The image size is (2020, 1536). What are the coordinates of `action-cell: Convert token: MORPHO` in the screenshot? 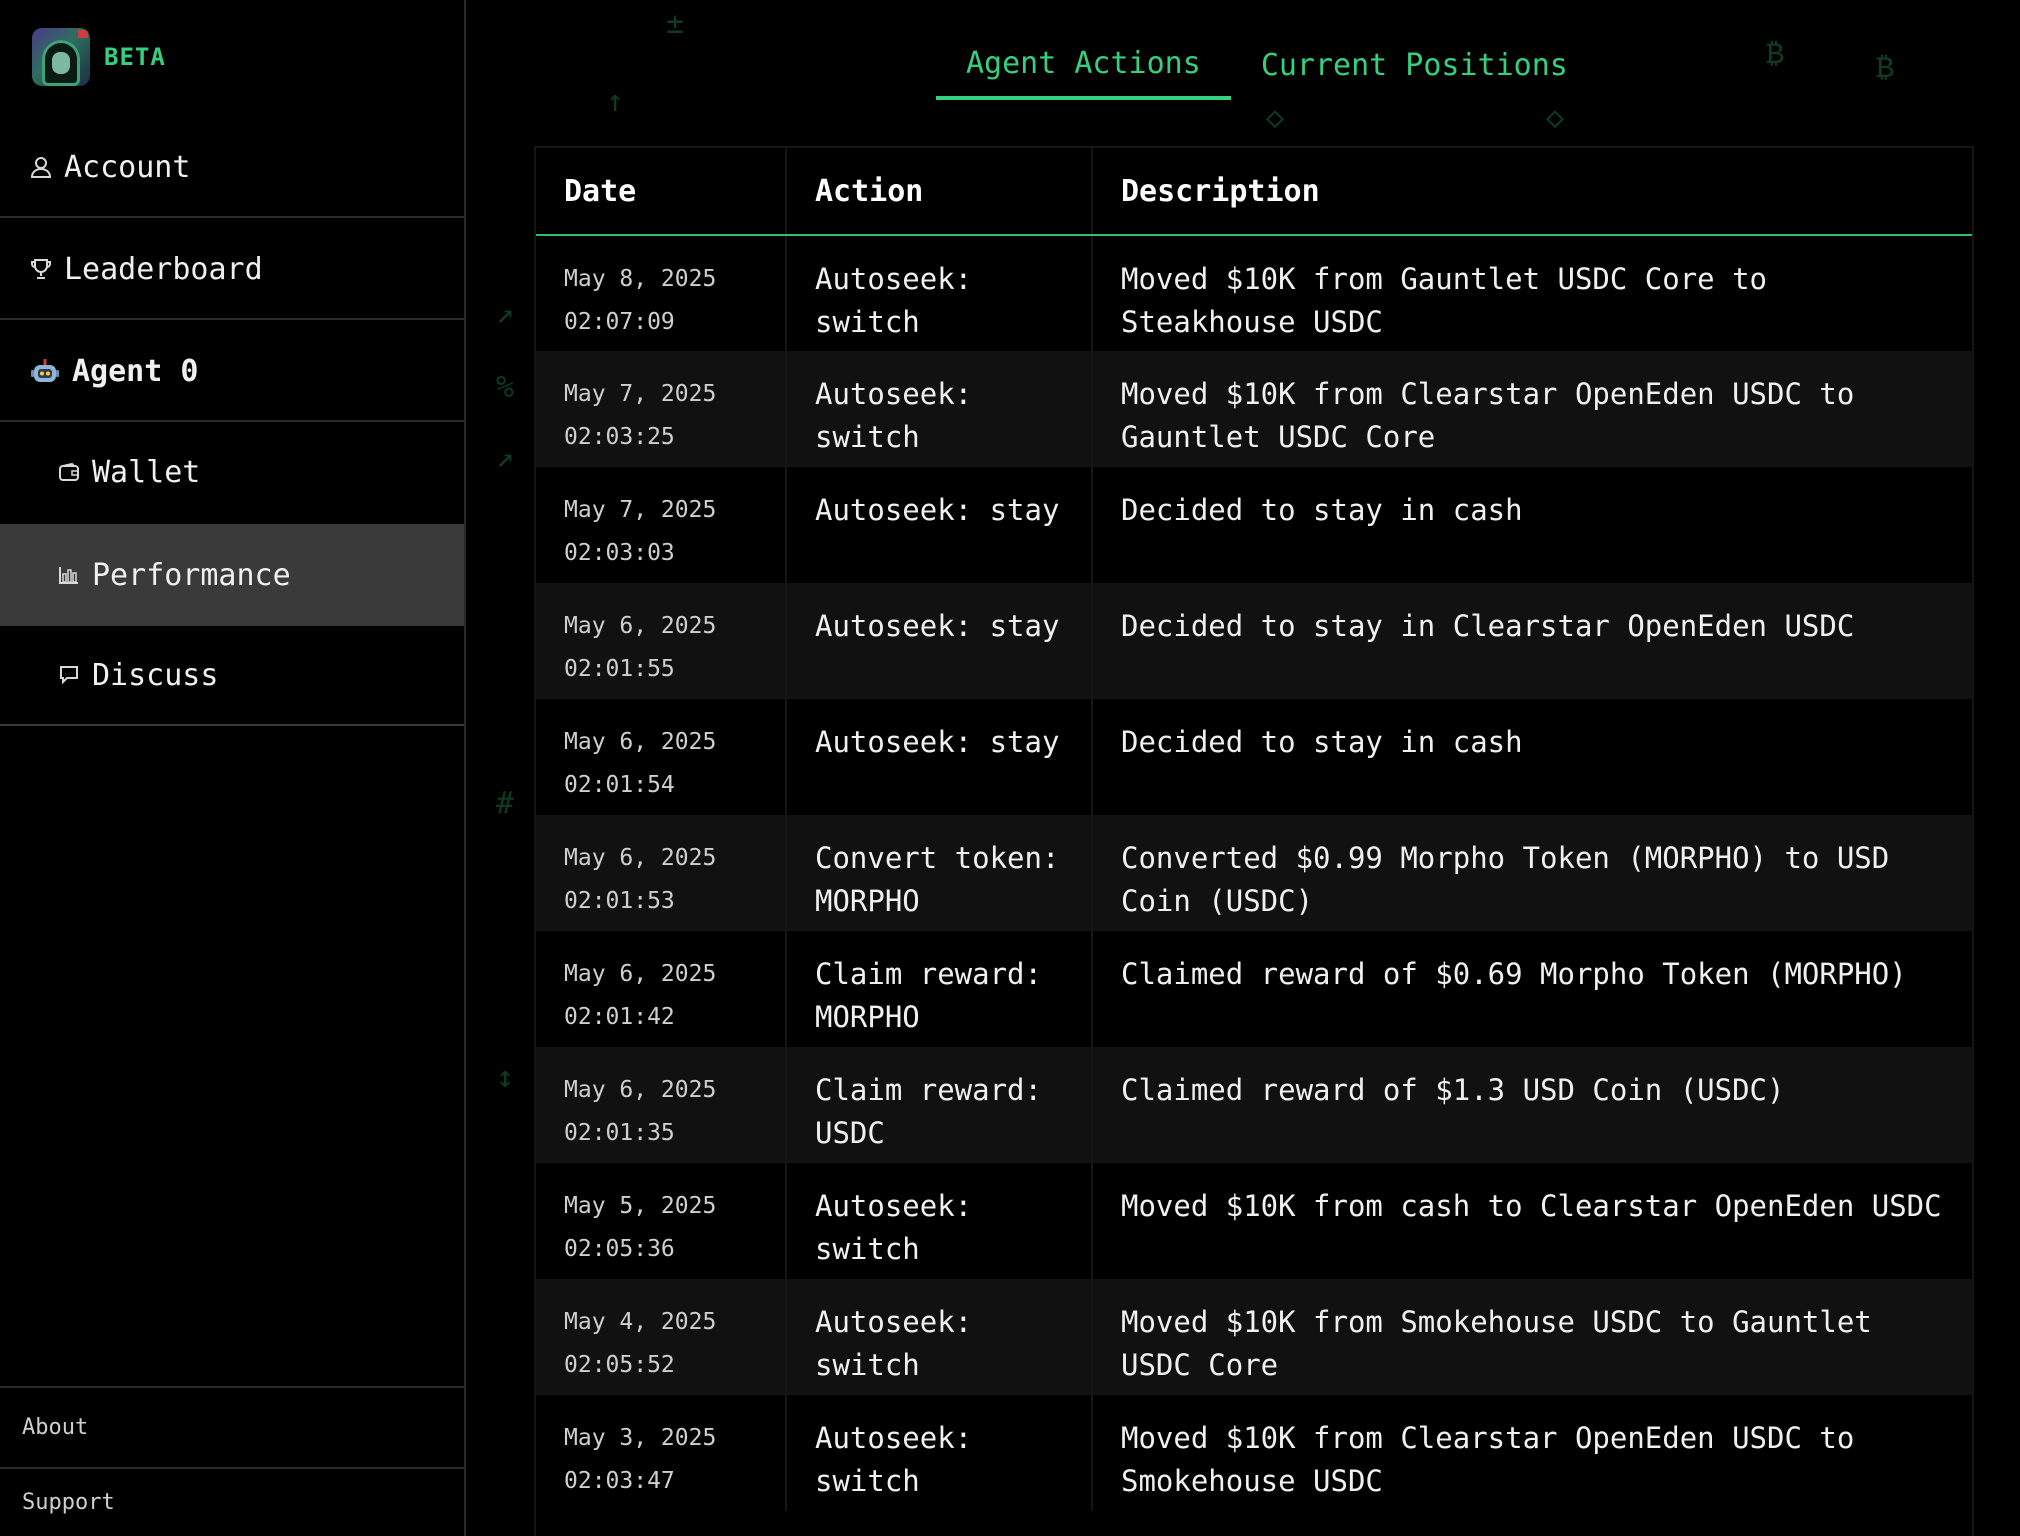 It's located at (939, 873).